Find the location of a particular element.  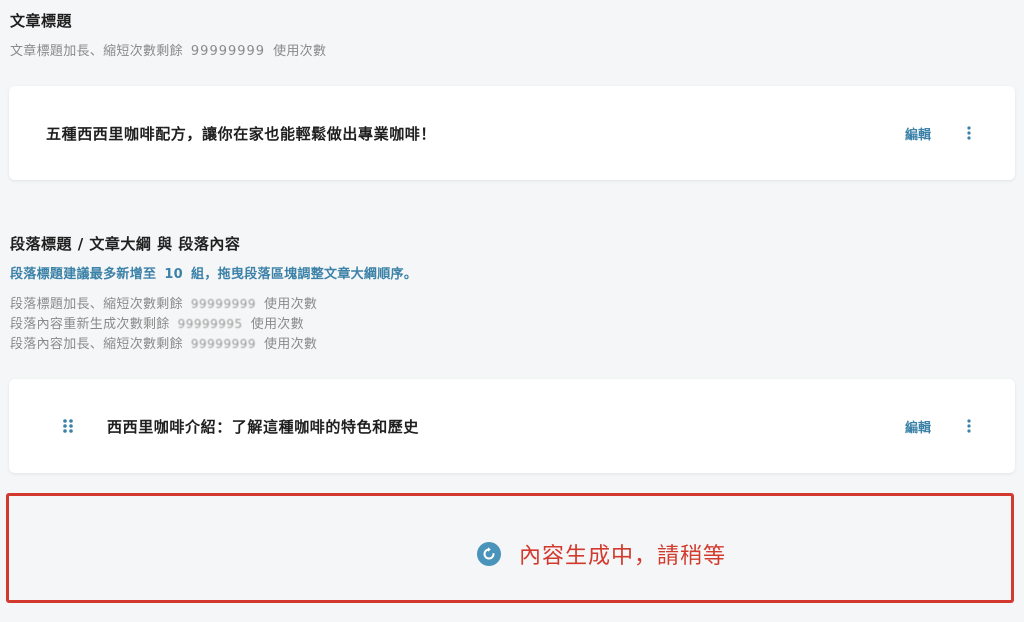

outline-heading: 段落標題 / 文章大綱 與 段落內容 is located at coordinates (125, 244).